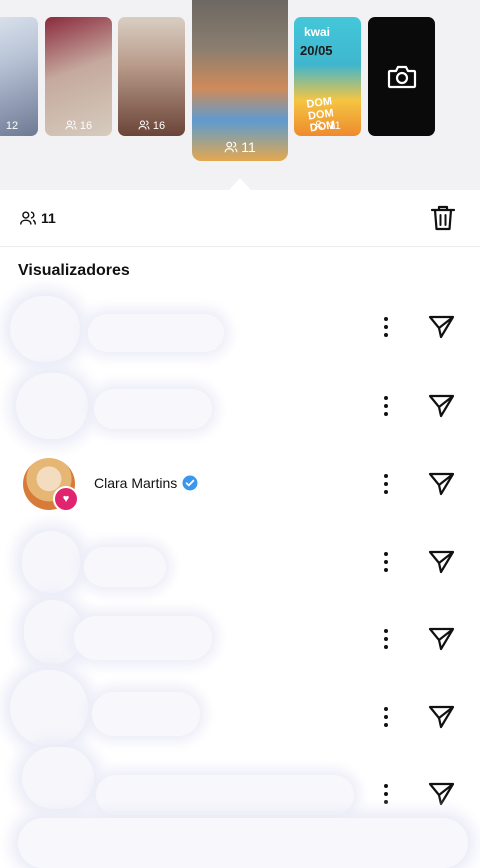 Image resolution: width=480 pixels, height=868 pixels. I want to click on section-title: Visualizadores, so click(74, 270).